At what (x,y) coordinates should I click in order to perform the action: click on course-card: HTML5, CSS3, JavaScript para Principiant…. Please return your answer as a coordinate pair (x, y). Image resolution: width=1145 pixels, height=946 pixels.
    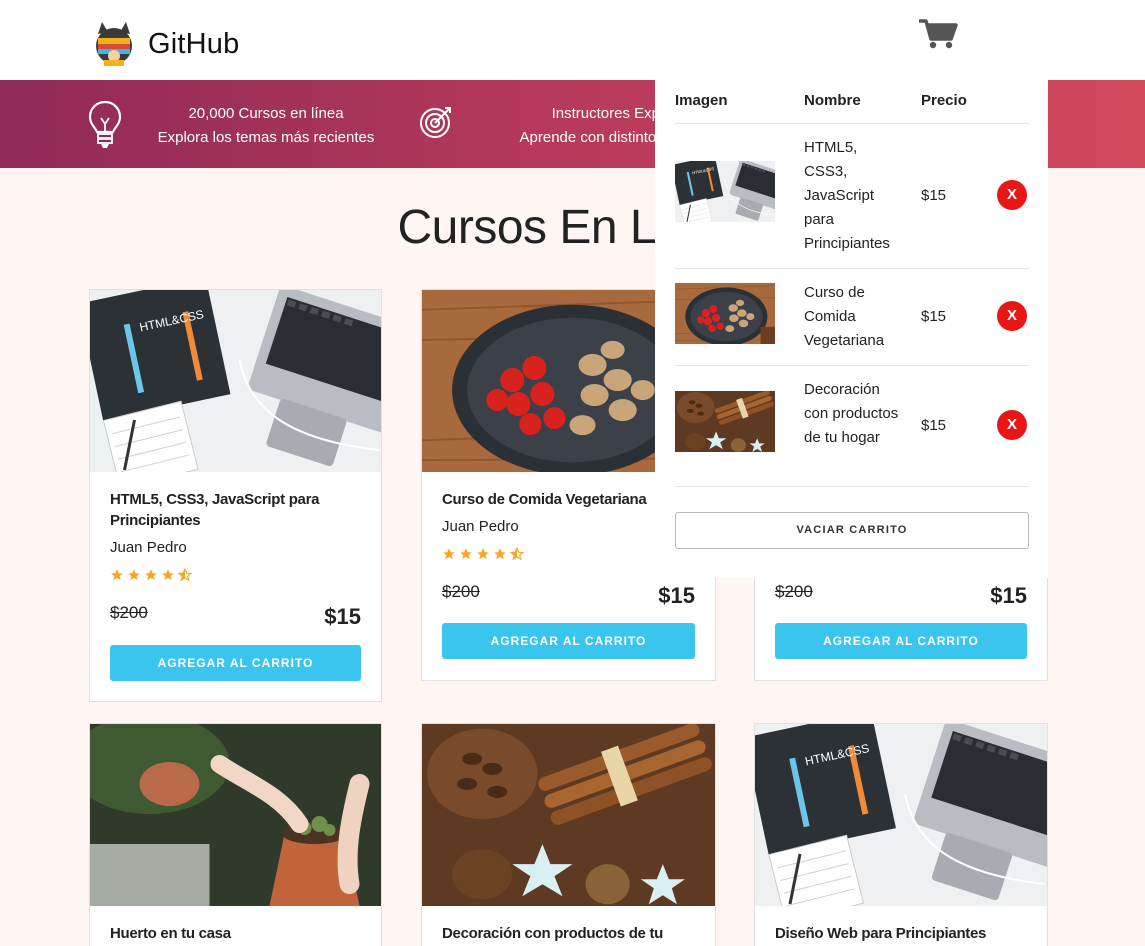
    Looking at the image, I should click on (235, 495).